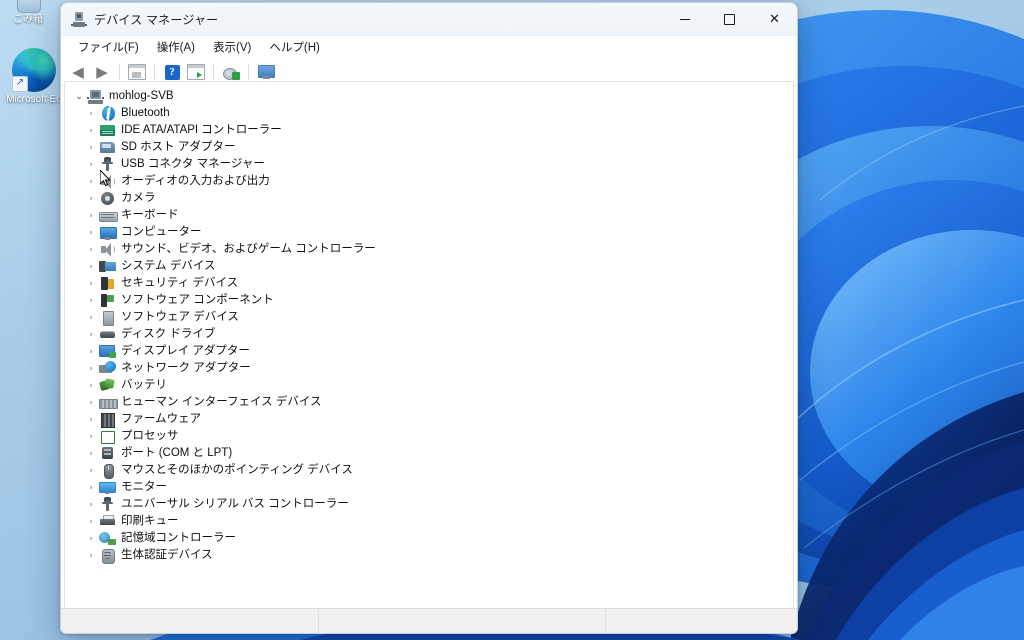  Describe the element at coordinates (189, 621) in the screenshot. I see `status-bar-main` at that location.